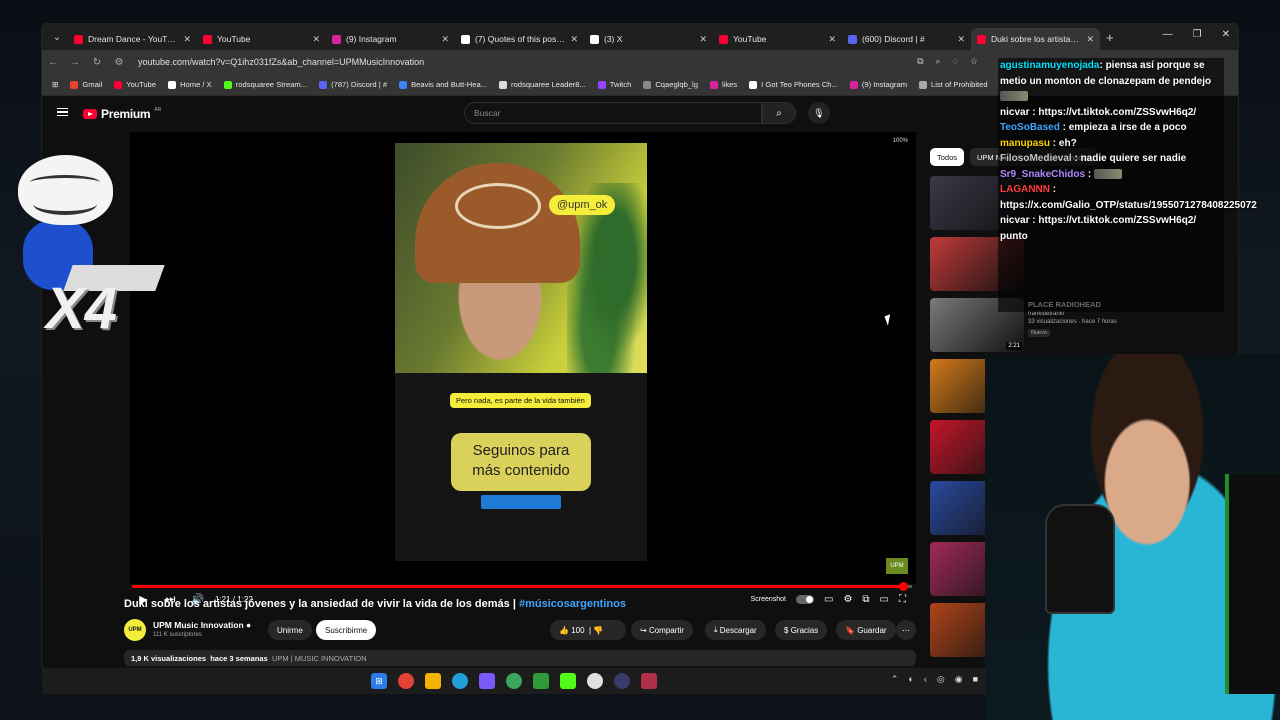 The image size is (1280, 720). Describe the element at coordinates (1110, 37) in the screenshot. I see `new-tab-button: +` at that location.